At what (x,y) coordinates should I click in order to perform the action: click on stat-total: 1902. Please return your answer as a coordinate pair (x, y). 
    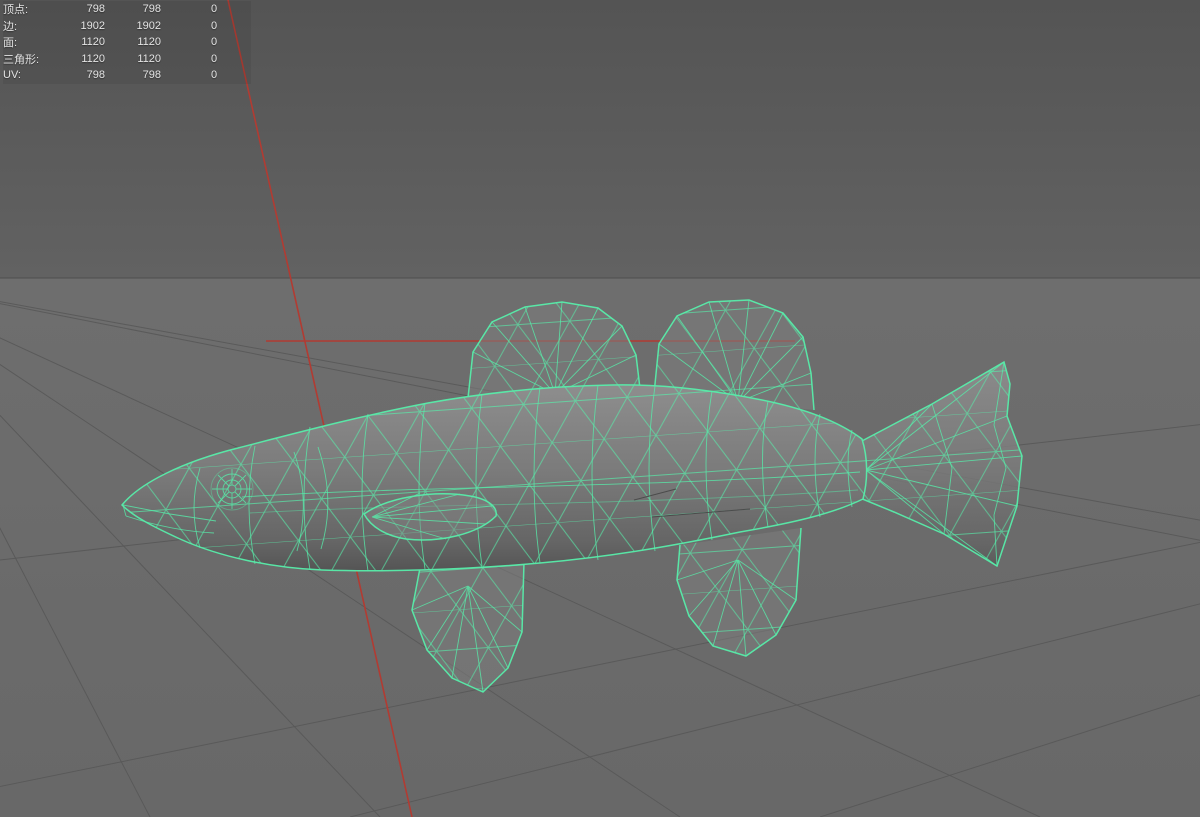
    Looking at the image, I should click on (92, 25).